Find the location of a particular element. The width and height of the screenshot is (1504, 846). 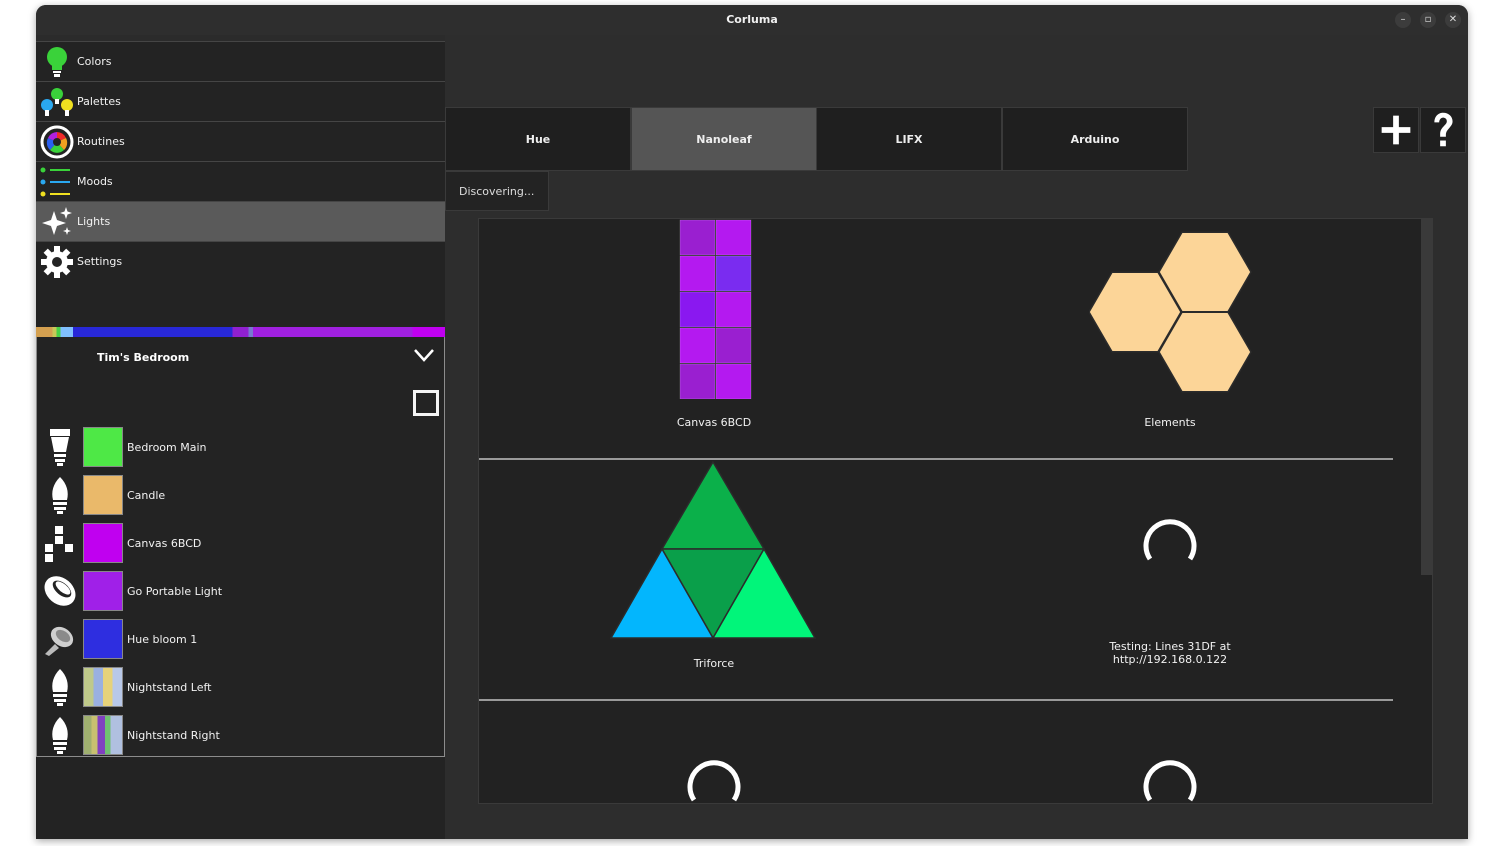

nav-label: Colors is located at coordinates (94, 61).